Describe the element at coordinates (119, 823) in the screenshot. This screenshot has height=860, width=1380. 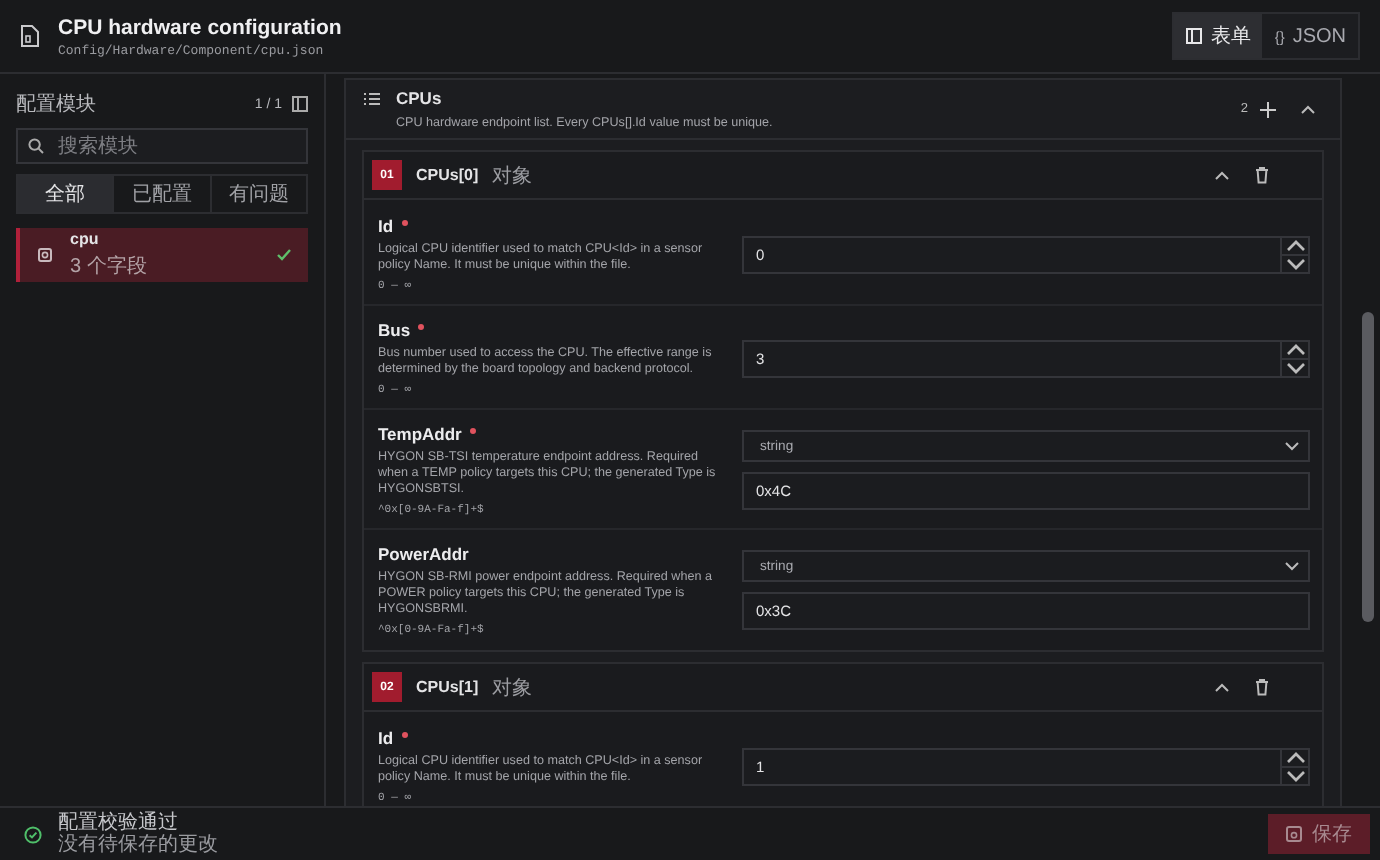
I see `status-title: 配置校验通过` at that location.